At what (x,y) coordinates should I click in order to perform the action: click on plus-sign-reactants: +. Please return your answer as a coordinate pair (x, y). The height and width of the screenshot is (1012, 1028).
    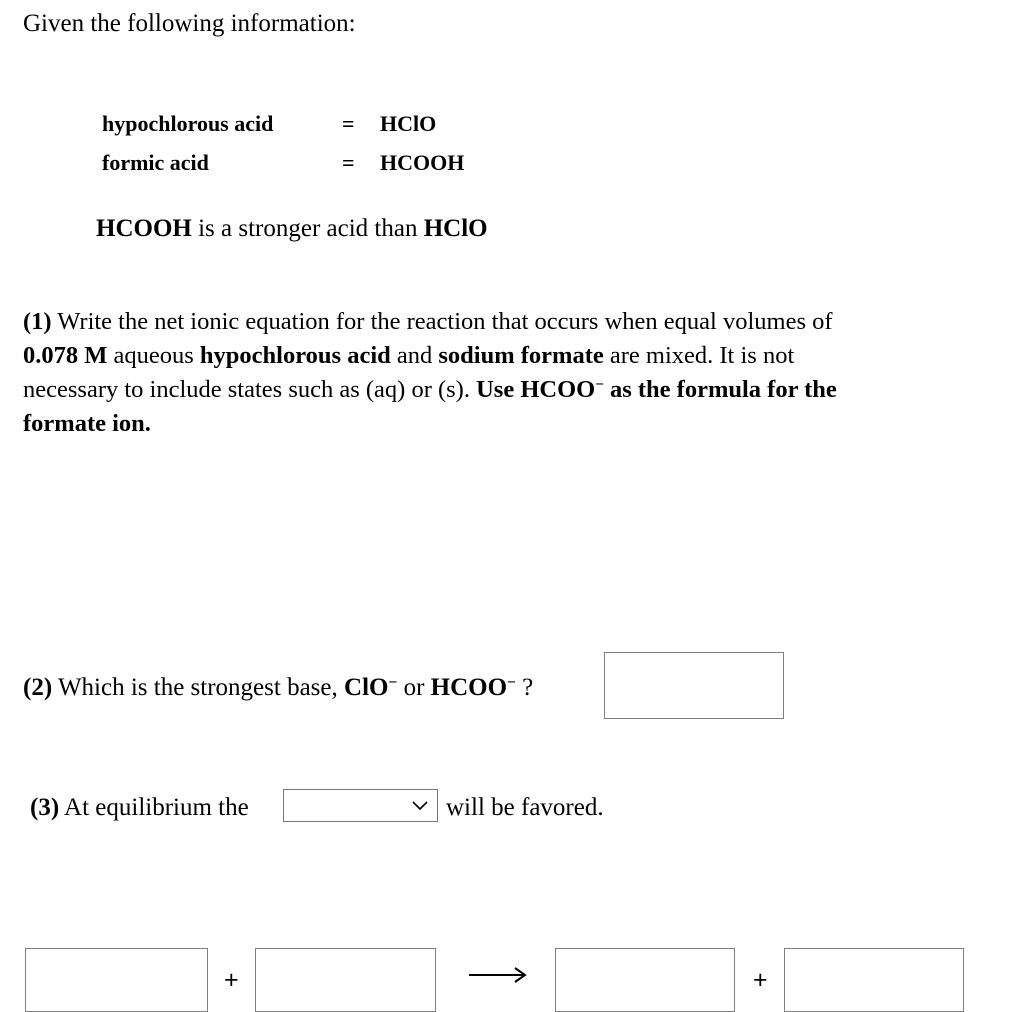
    Looking at the image, I should click on (231, 980).